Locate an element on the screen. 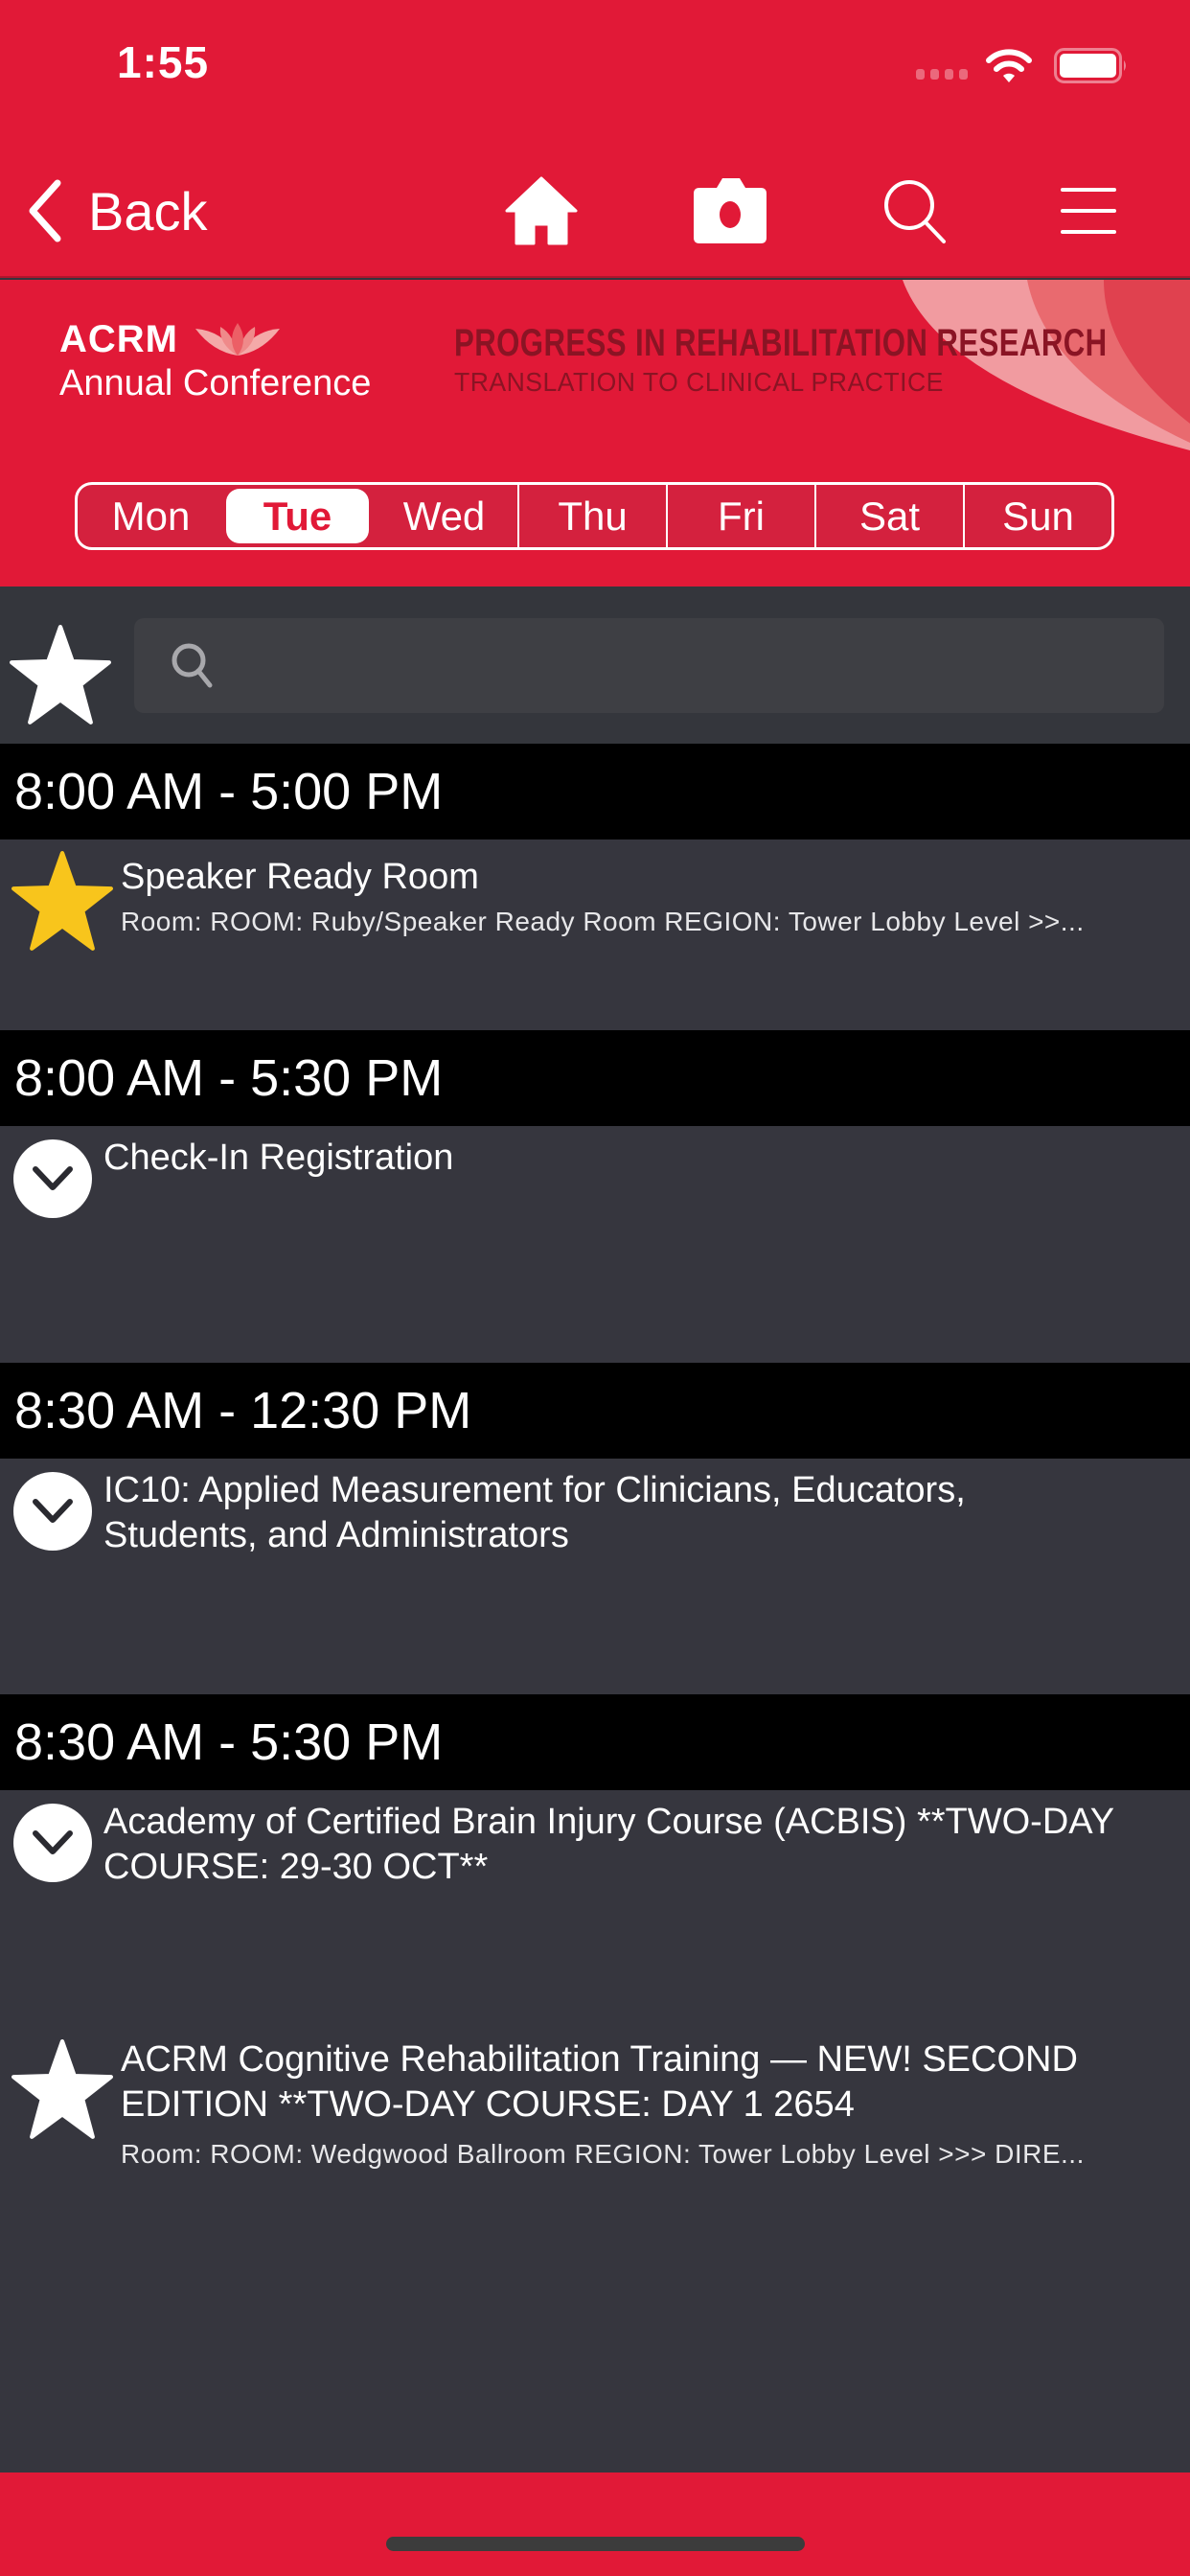 The image size is (1190, 2576). day-tab-mon: Mon is located at coordinates (151, 516).